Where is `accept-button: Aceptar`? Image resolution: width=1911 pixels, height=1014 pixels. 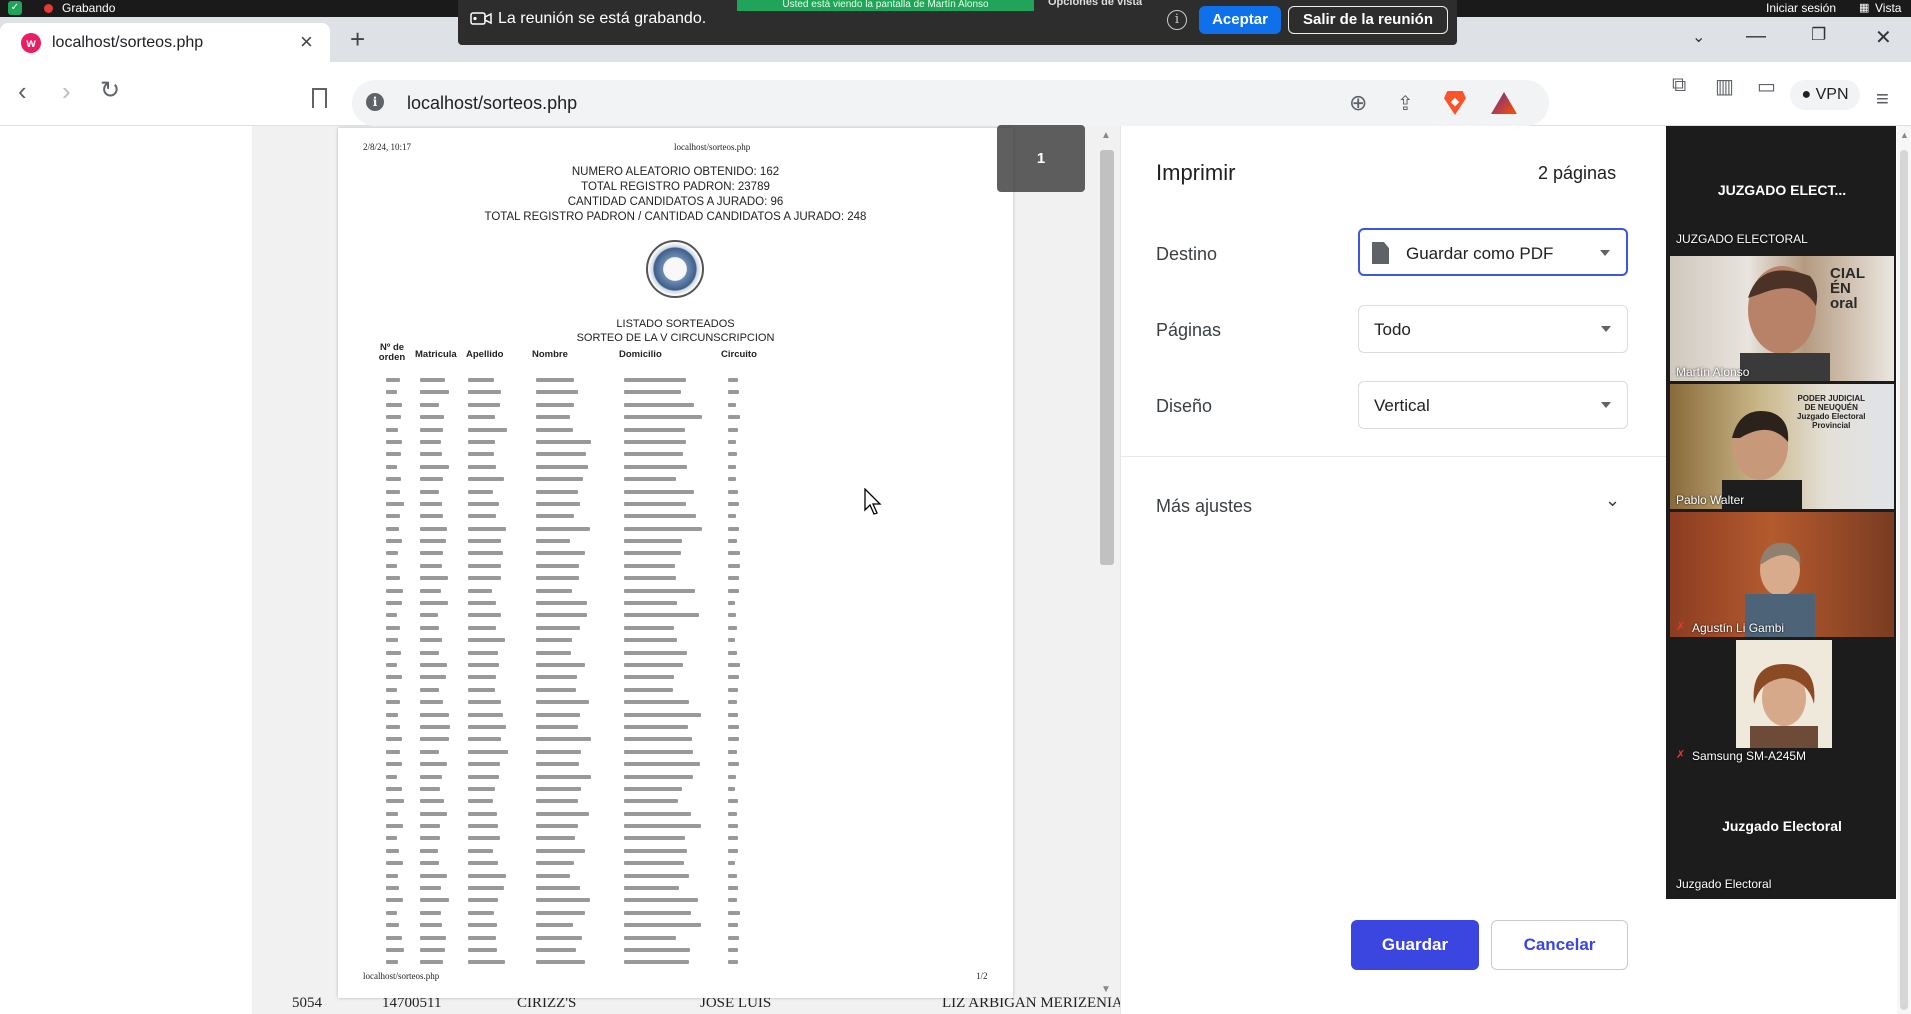 accept-button: Aceptar is located at coordinates (1240, 20).